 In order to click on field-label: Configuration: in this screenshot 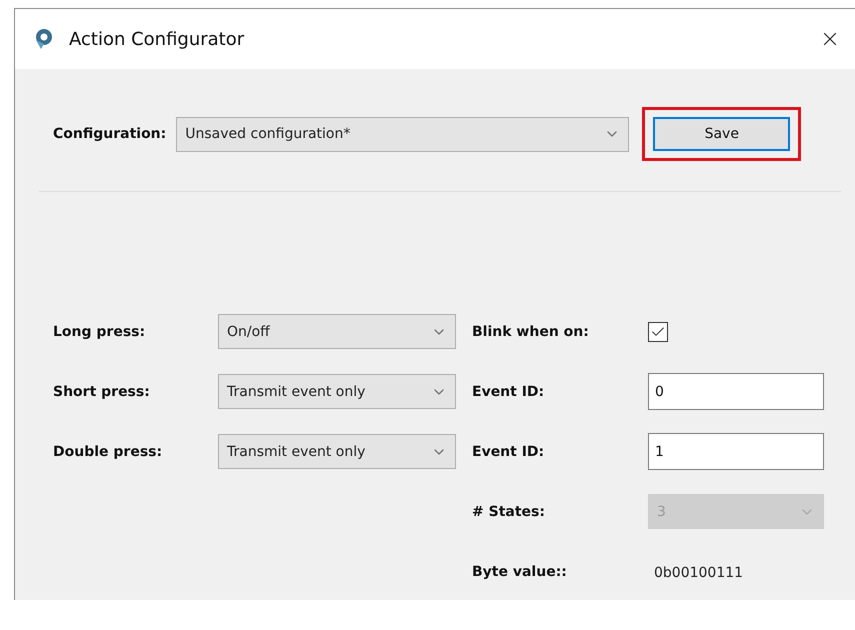, I will do `click(109, 134)`.